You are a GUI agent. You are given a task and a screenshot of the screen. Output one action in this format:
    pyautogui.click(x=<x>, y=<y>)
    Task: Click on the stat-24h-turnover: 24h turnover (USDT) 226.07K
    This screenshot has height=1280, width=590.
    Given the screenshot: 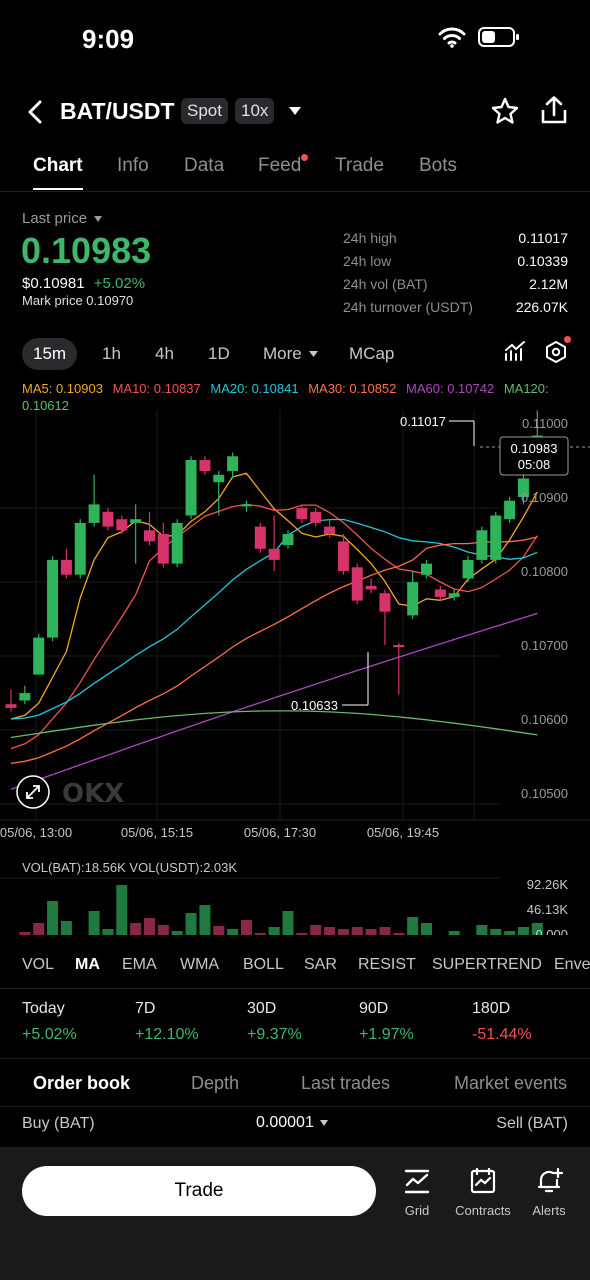 What is the action you would take?
    pyautogui.click(x=455, y=307)
    